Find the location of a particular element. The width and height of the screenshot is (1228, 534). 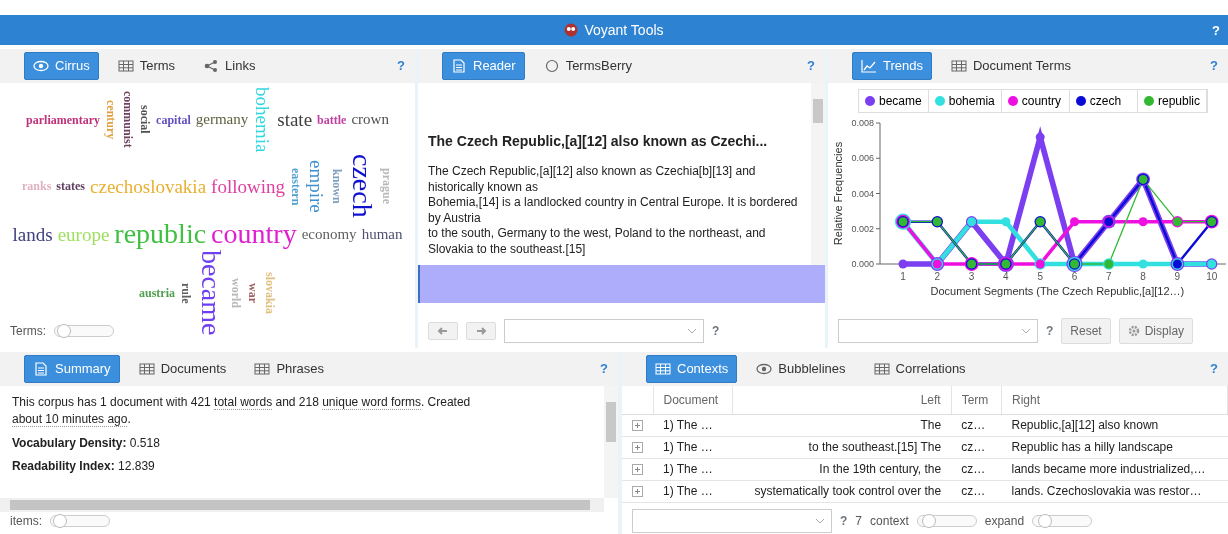

cloud-word: known is located at coordinates (337, 186).